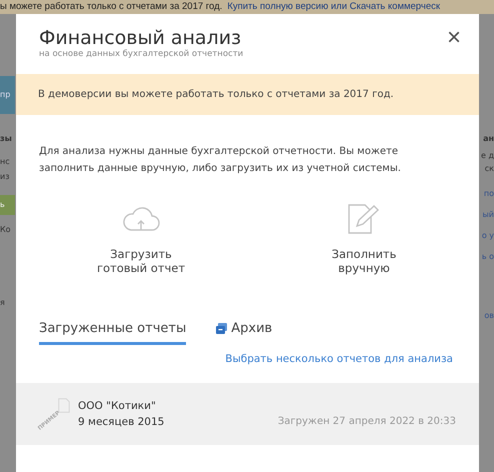  What do you see at coordinates (216, 94) in the screenshot?
I see `warning-text: В демоверсии вы можете работать только с отчетами за 2017 год.` at bounding box center [216, 94].